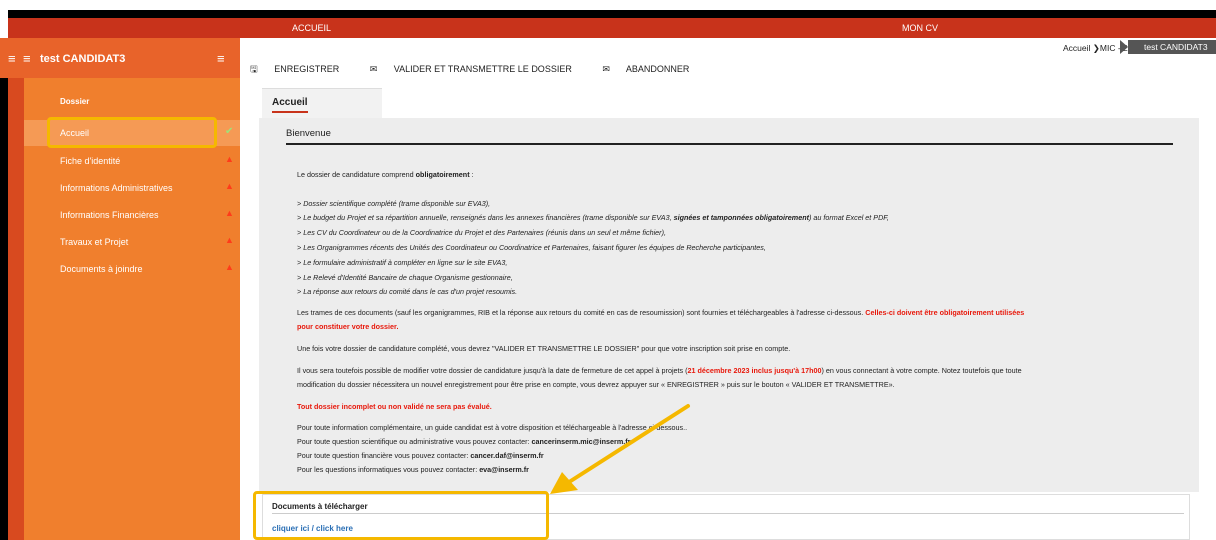 The height and width of the screenshot is (540, 1216). What do you see at coordinates (478, 69) in the screenshot?
I see `validate-button: ✉ VALIDER ET TRANSMETTRE LE DOSSIER` at bounding box center [478, 69].